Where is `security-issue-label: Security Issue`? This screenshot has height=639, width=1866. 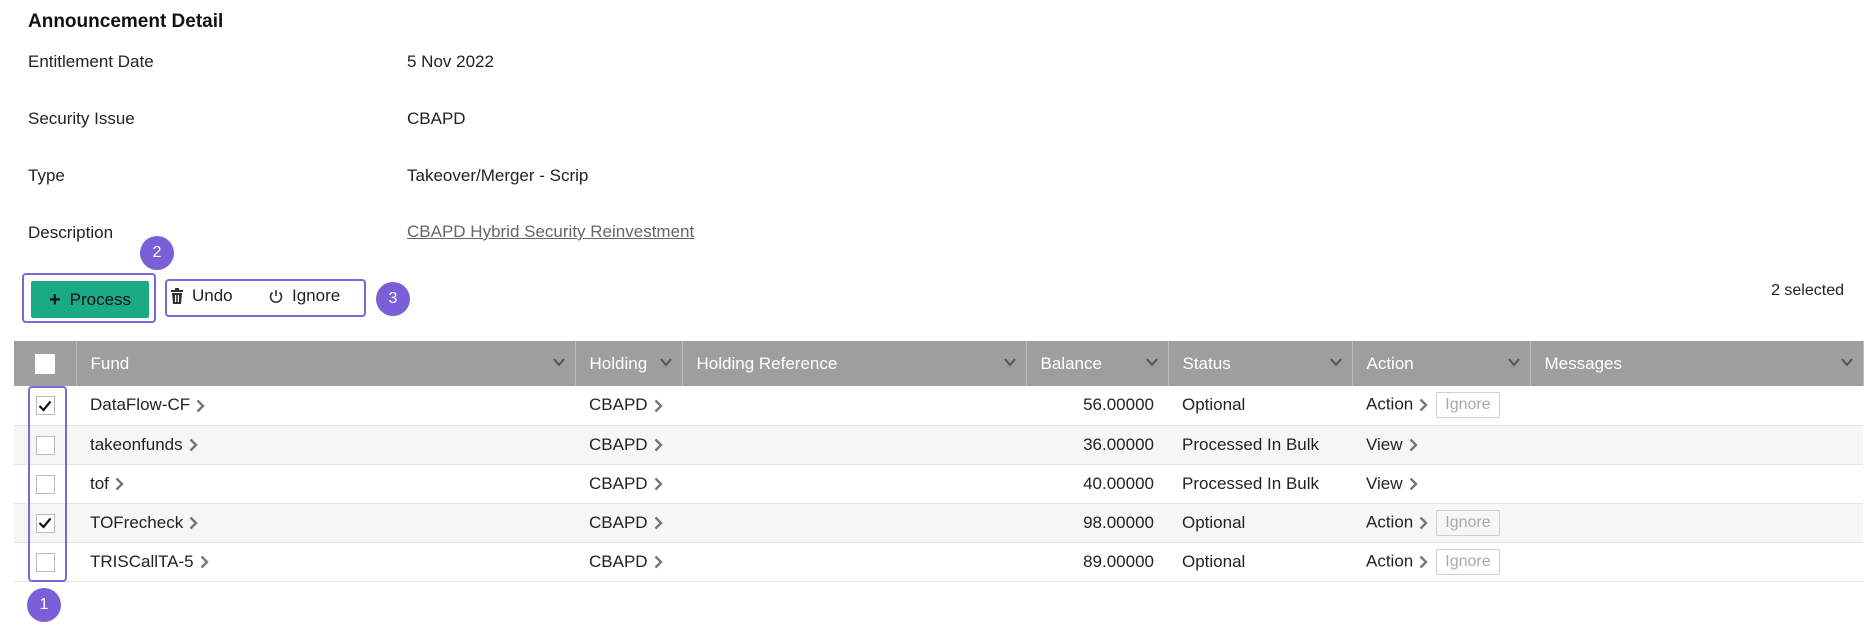 security-issue-label: Security Issue is located at coordinates (81, 118).